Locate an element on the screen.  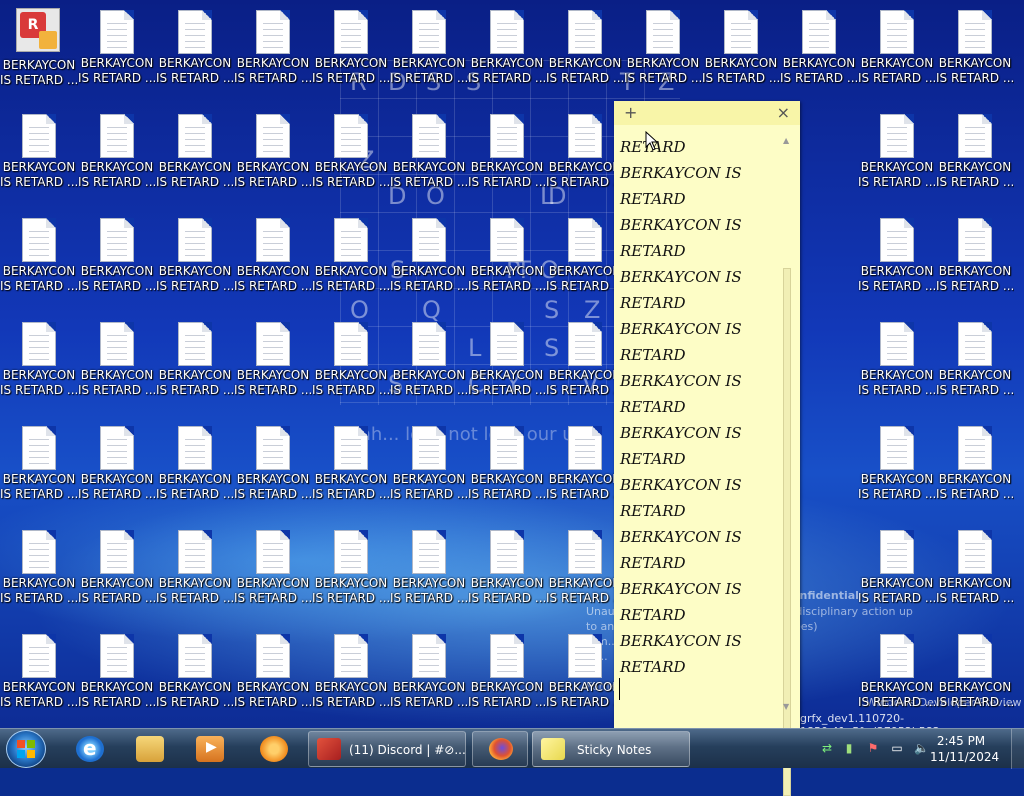
scroll-up-arrow-icon: ▲ is located at coordinates (786, 140).